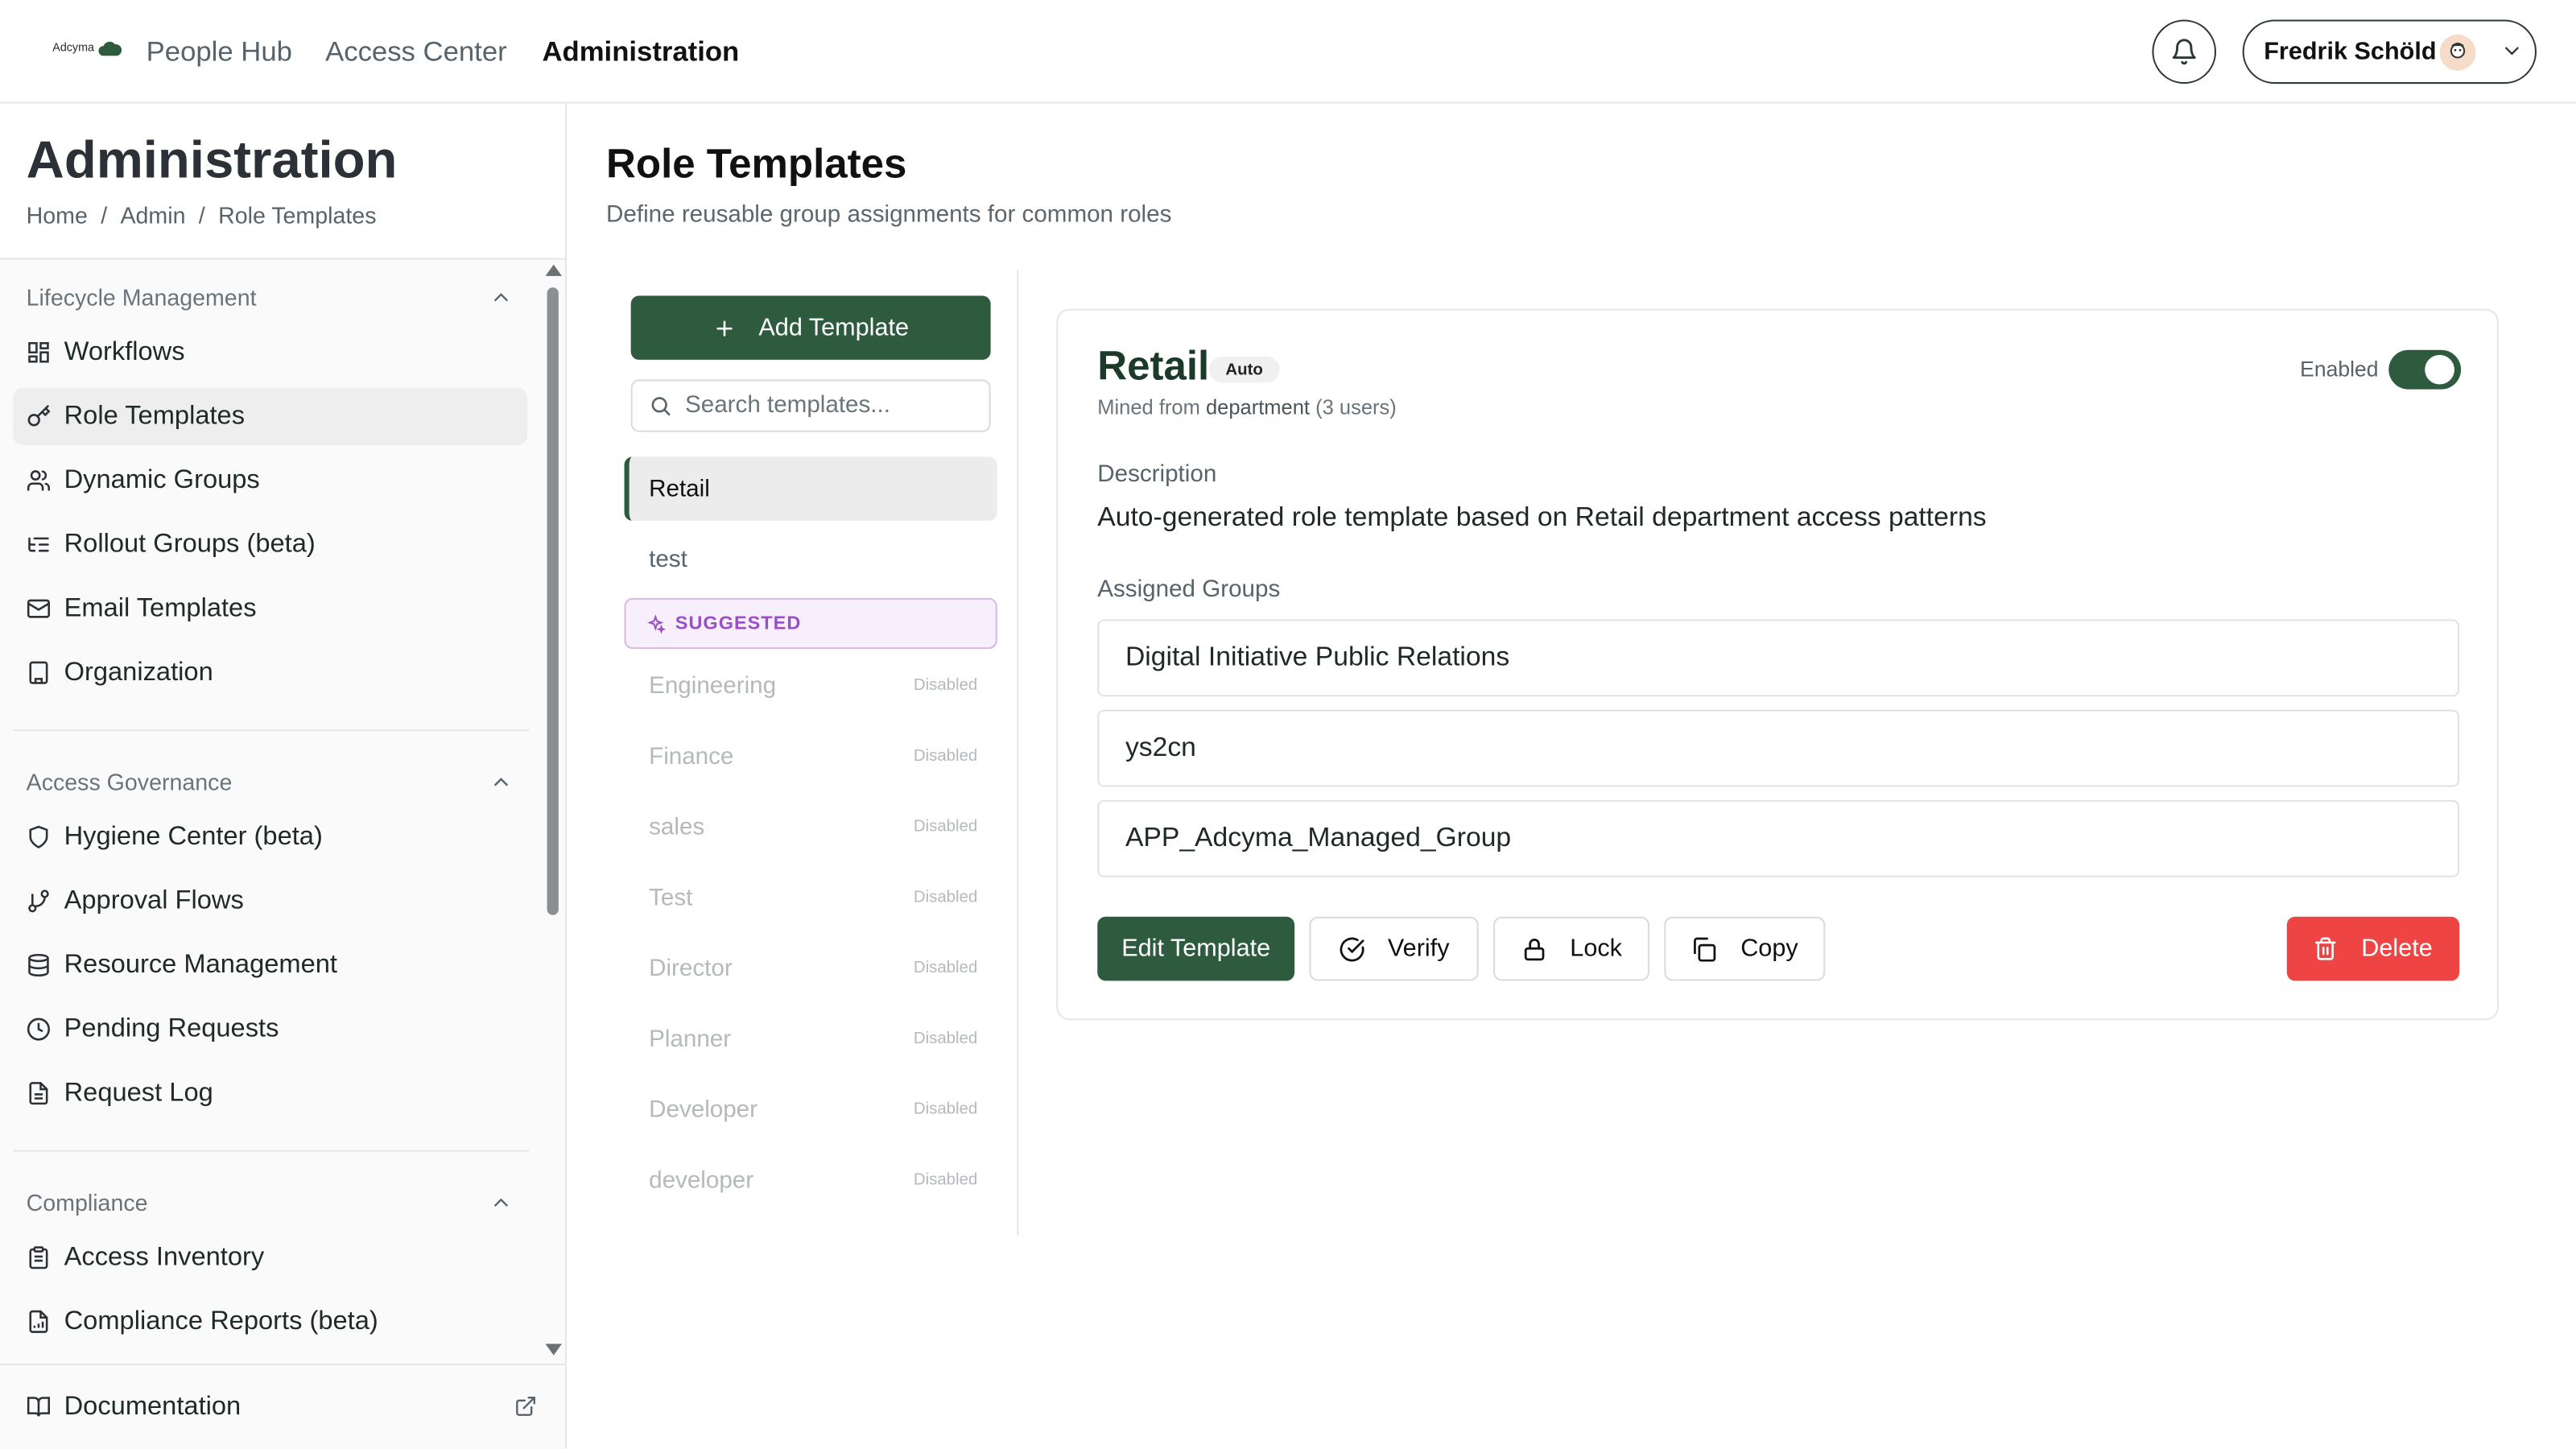 This screenshot has height=1449, width=2576. I want to click on verify-button: Verify, so click(1394, 948).